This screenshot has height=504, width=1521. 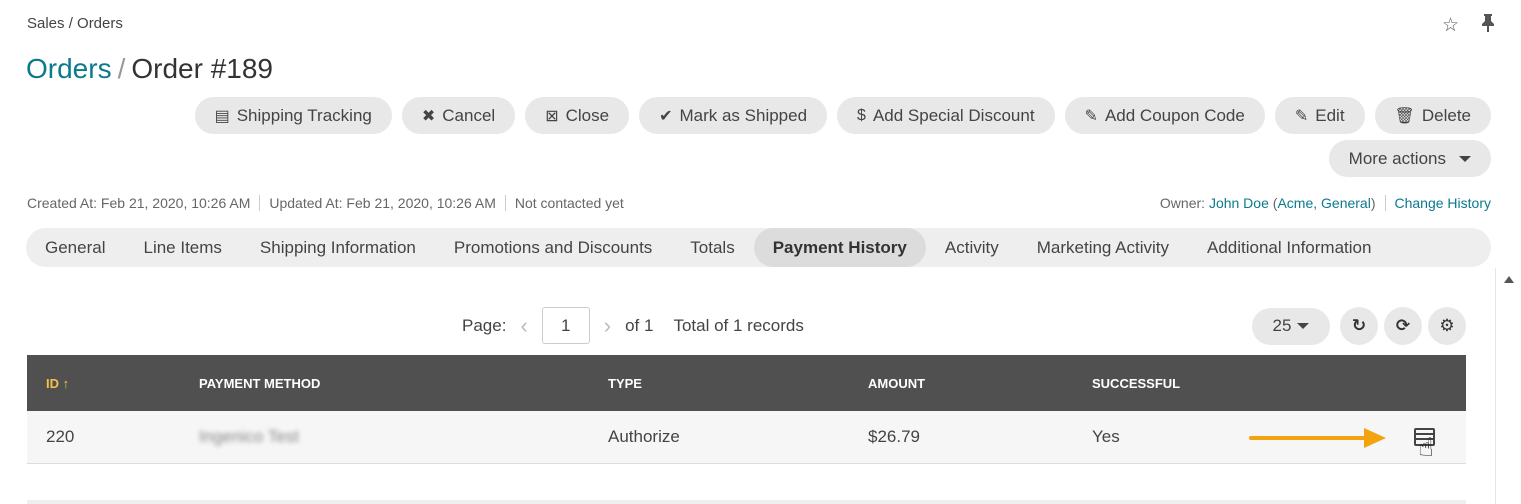 What do you see at coordinates (484, 325) in the screenshot?
I see `page-label: Page:` at bounding box center [484, 325].